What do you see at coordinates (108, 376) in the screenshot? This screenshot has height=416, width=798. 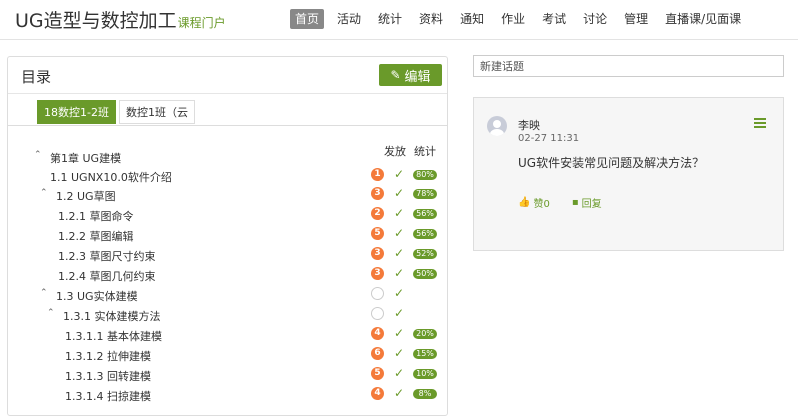 I see `chapter-row-label: 1.3.1.3 回转建模` at bounding box center [108, 376].